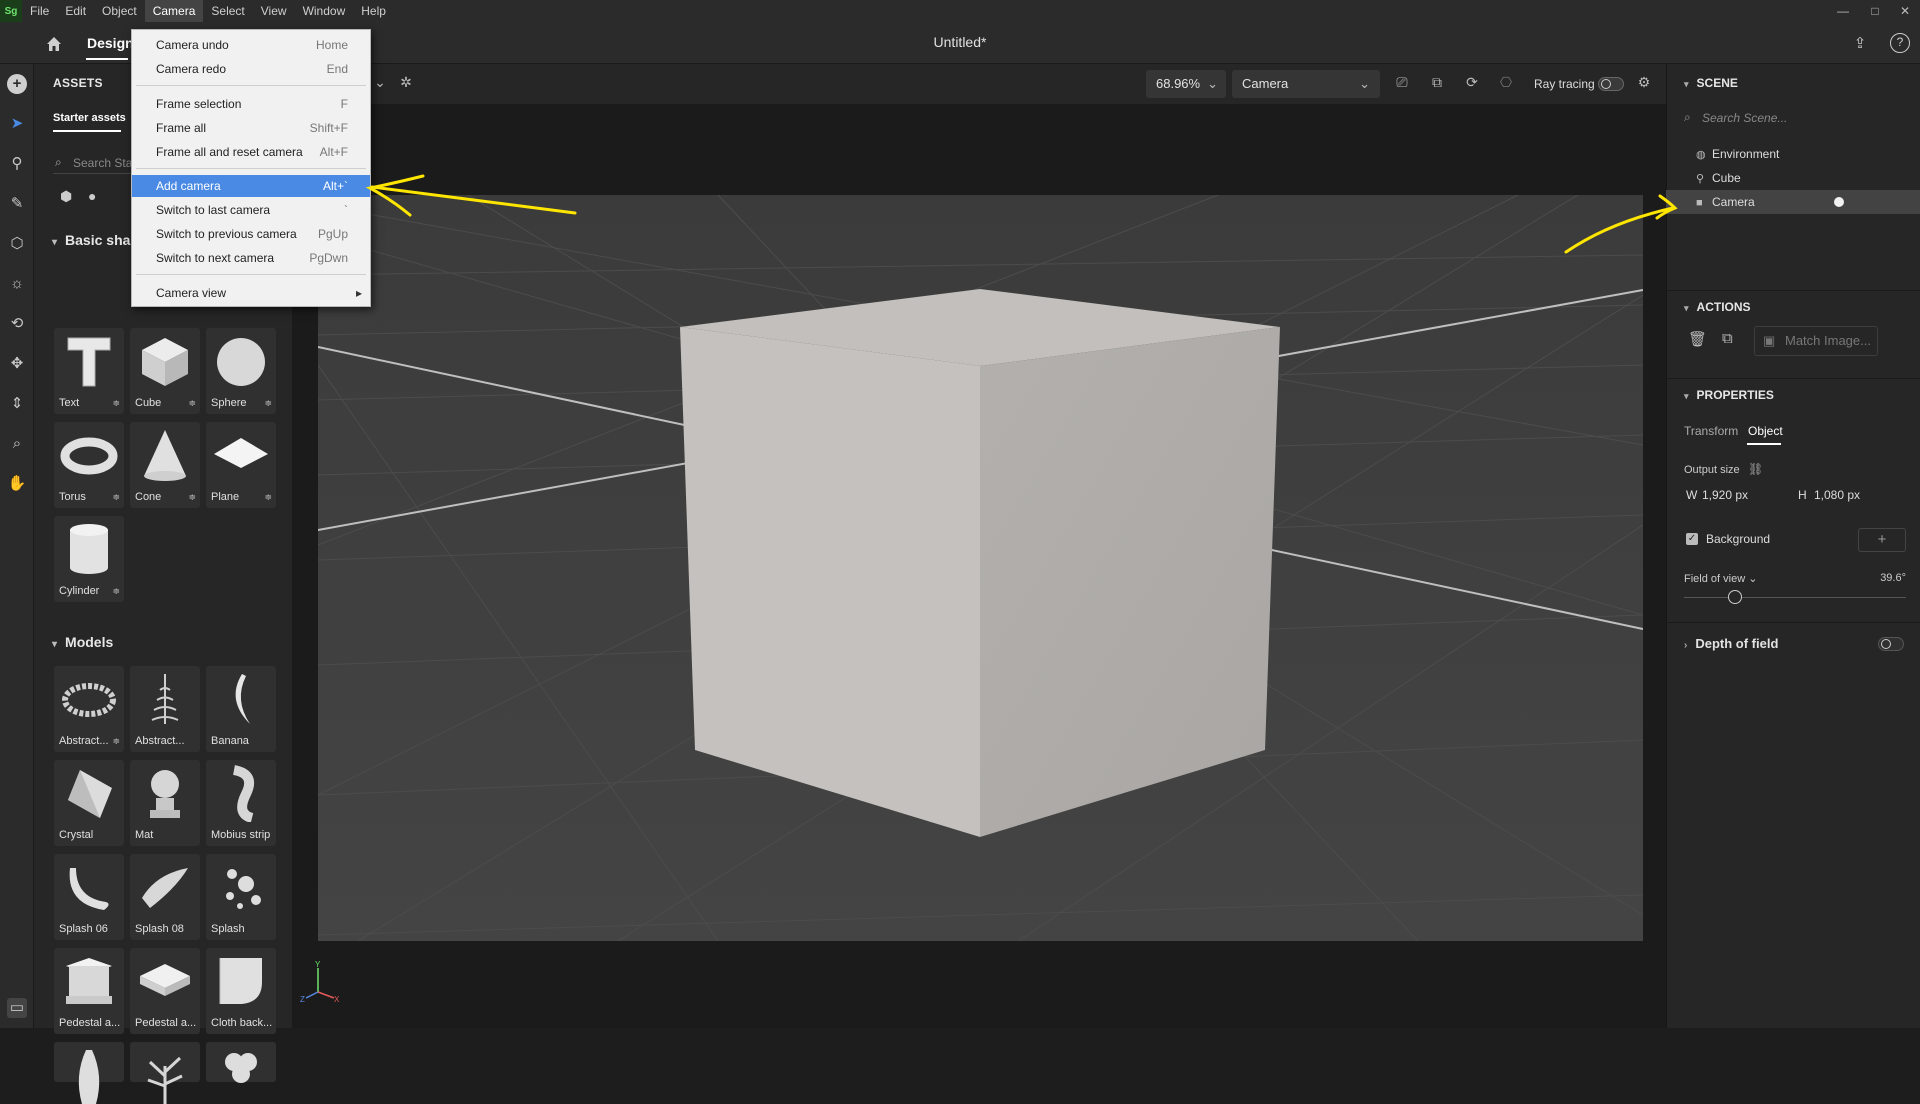  Describe the element at coordinates (1697, 339) in the screenshot. I see `delete-icon: 🗑` at that location.